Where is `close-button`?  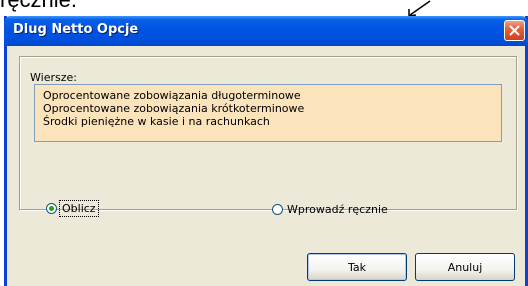 close-button is located at coordinates (514, 30).